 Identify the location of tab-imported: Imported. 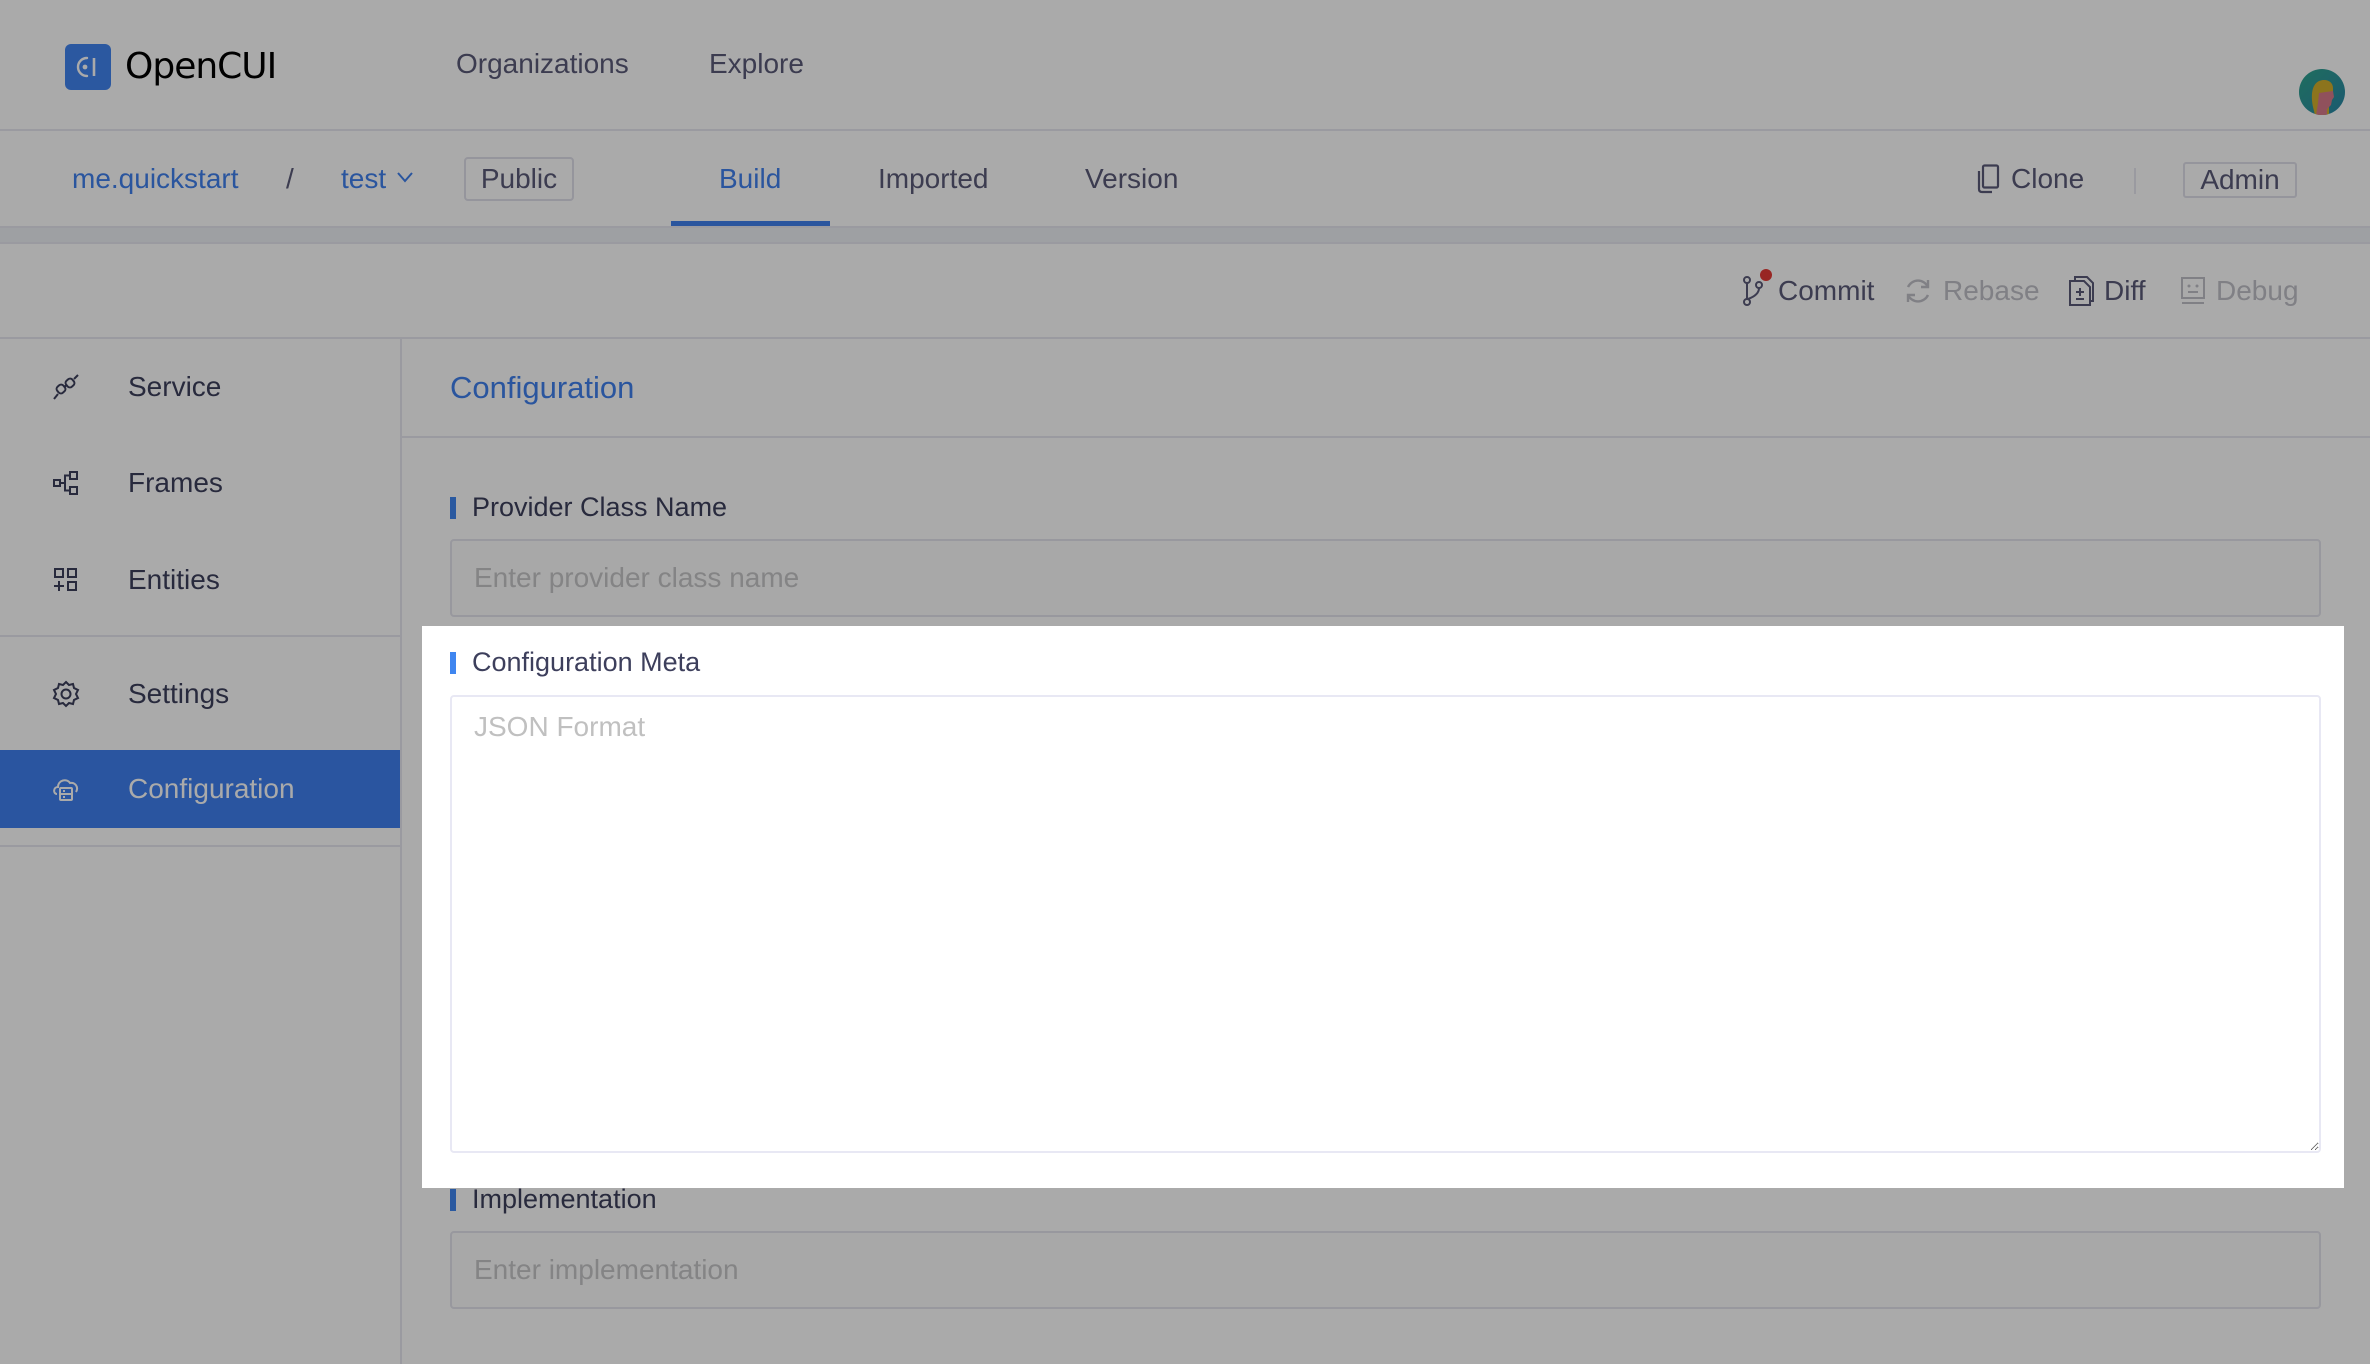
(933, 179).